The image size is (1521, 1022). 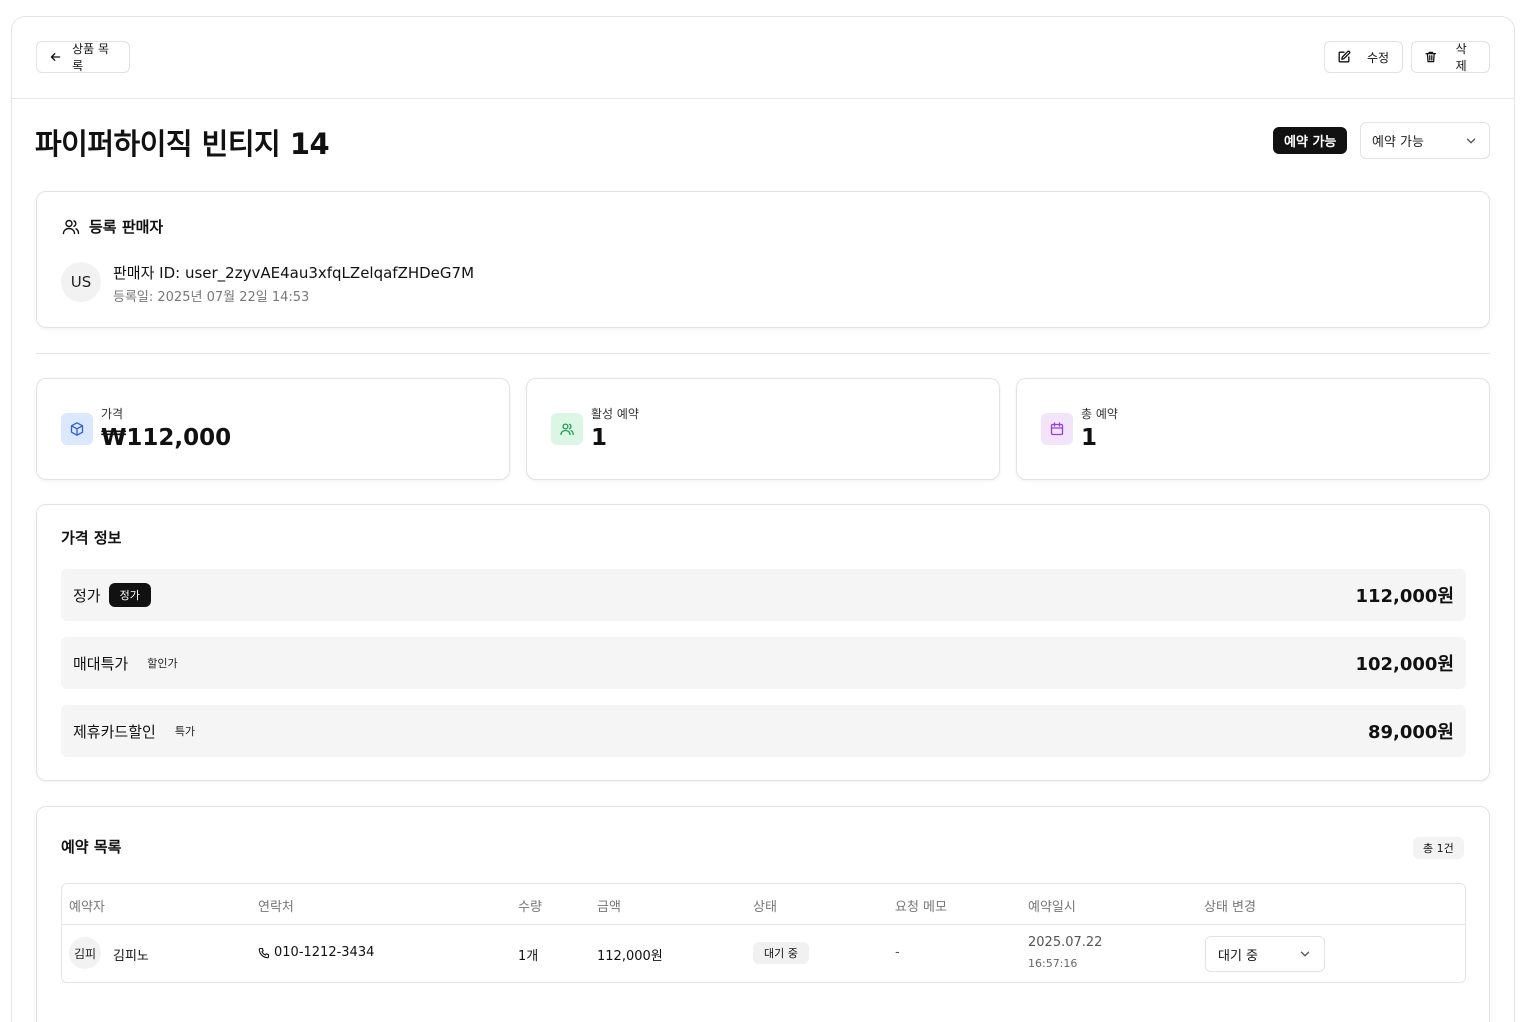 I want to click on edit-icon, so click(x=1344, y=56).